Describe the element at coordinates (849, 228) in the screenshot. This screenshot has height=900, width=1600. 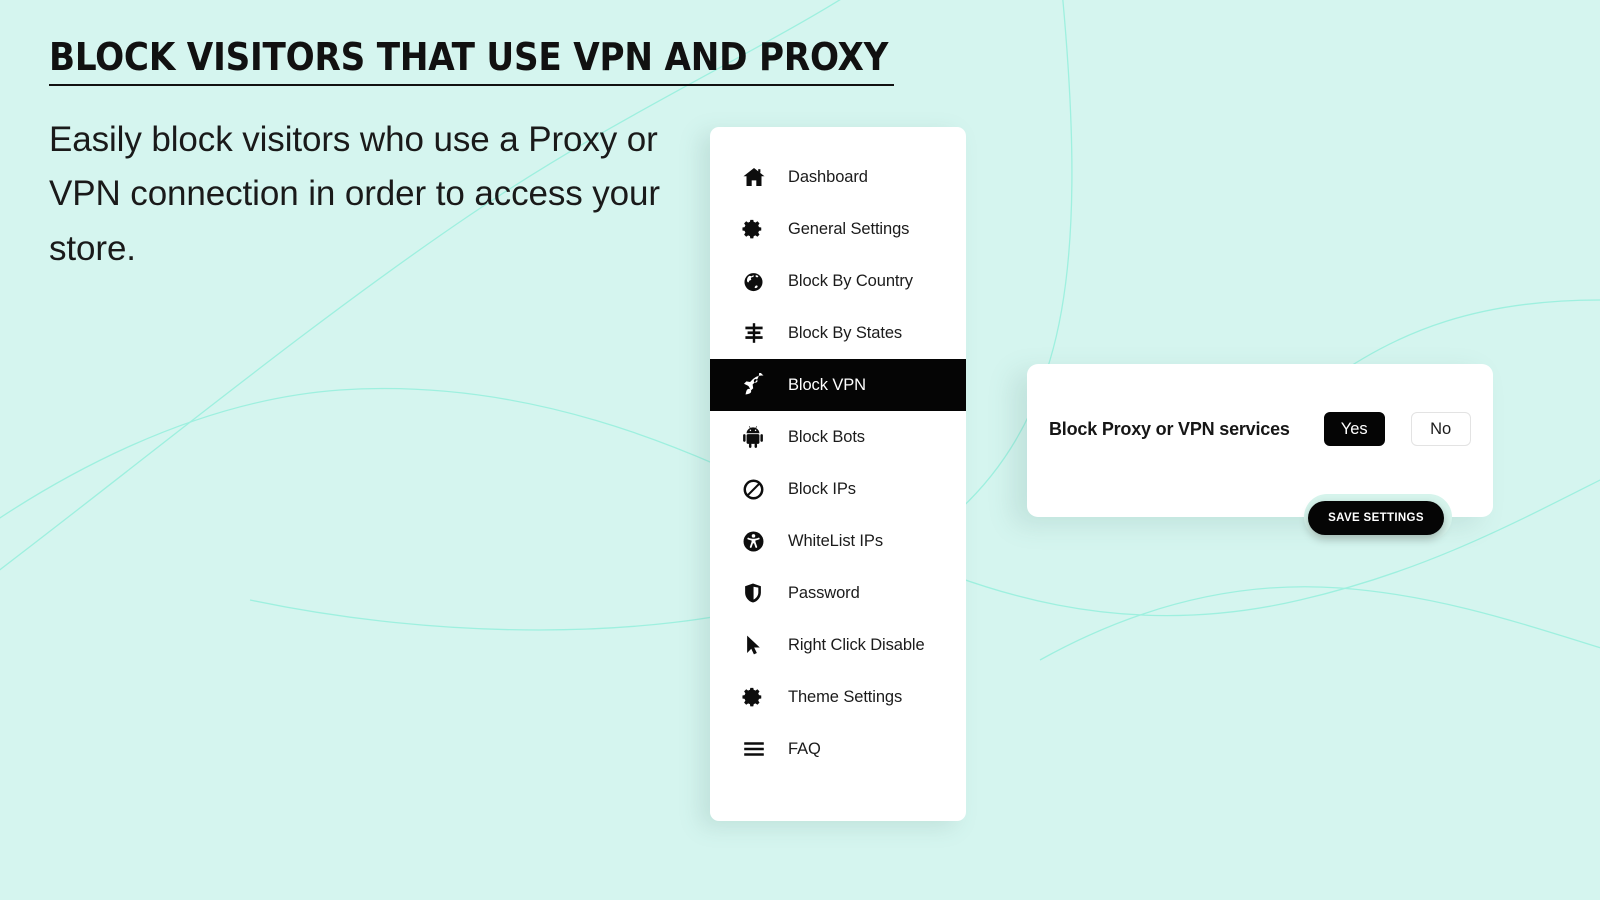
I see `sidebar-item-label: General Settings` at that location.